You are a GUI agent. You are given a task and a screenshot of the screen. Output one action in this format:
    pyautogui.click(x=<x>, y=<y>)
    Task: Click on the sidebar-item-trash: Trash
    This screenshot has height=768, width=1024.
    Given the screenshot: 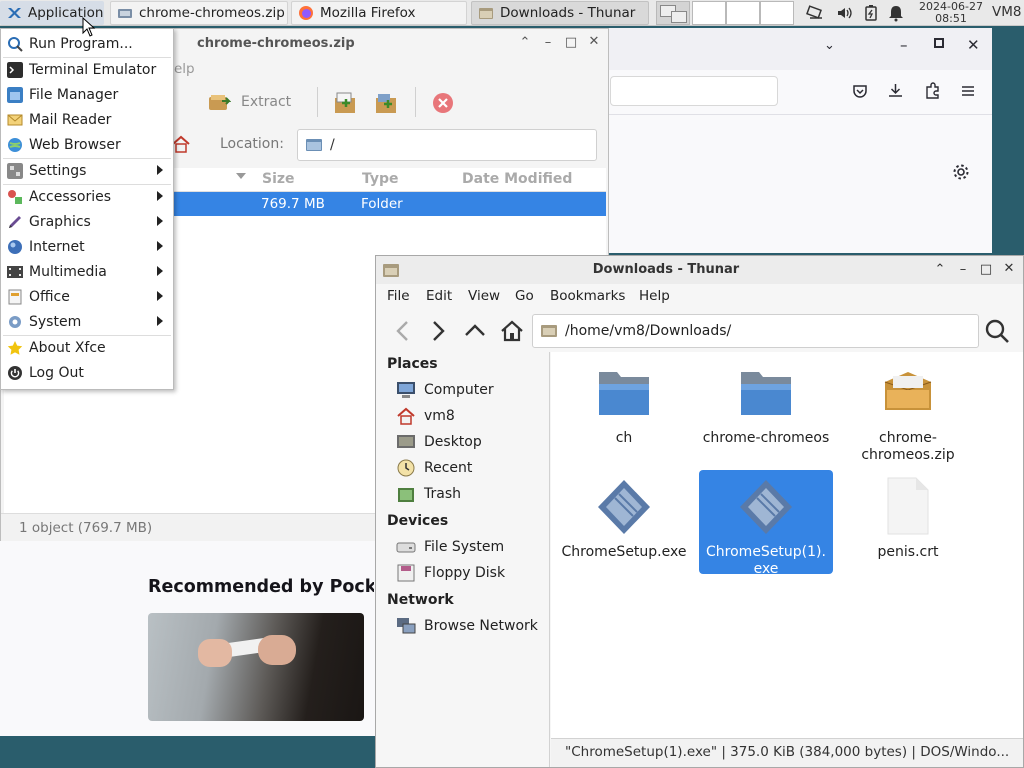 What is the action you would take?
    pyautogui.click(x=428, y=494)
    